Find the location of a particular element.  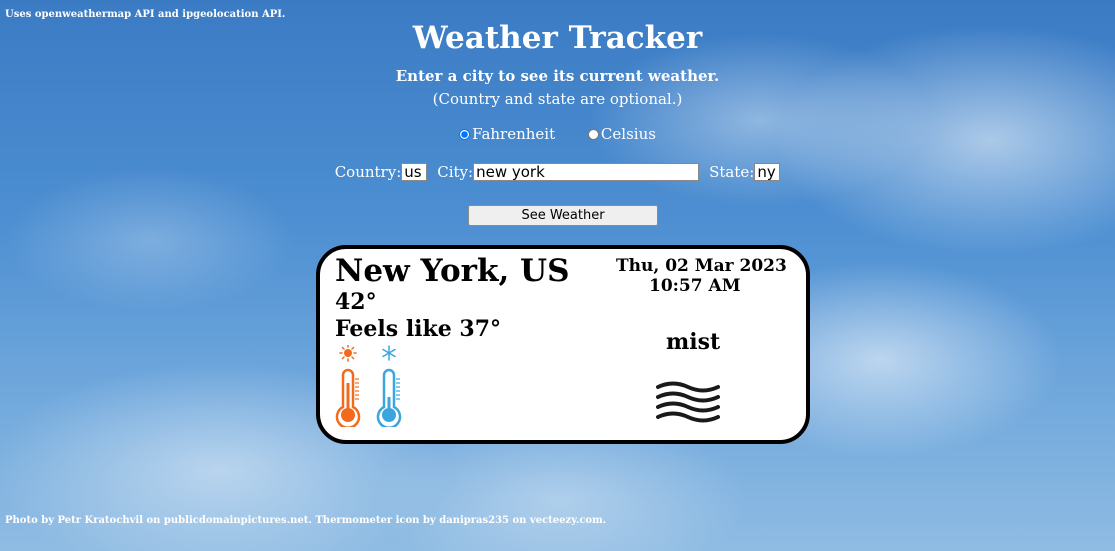

hot-thermometer-icon is located at coordinates (348, 386).